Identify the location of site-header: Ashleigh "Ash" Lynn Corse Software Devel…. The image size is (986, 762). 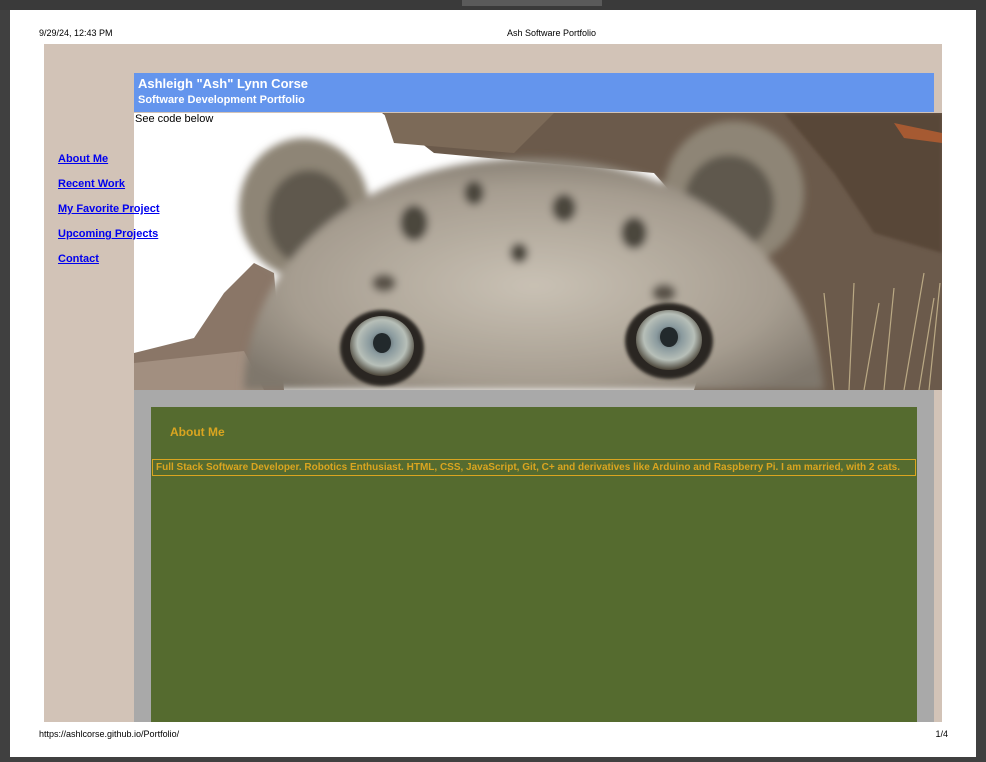
(534, 92).